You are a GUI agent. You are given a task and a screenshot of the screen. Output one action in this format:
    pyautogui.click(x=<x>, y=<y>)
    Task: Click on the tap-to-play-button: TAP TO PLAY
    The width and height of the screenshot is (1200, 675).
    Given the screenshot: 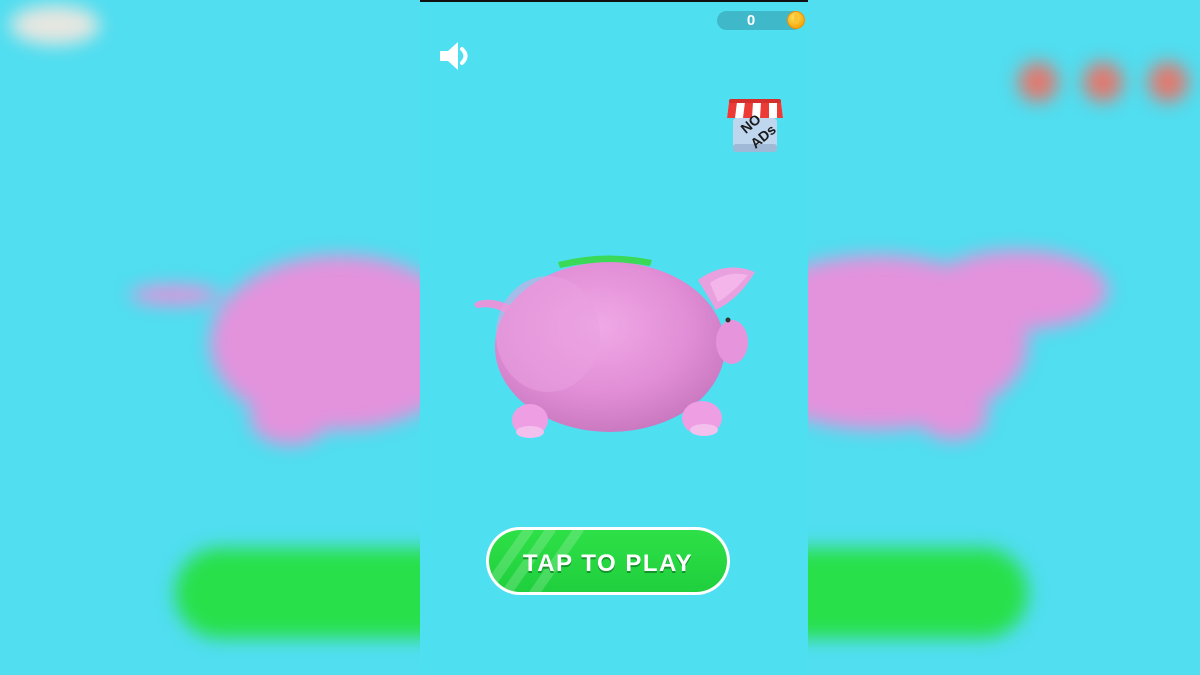 What is the action you would take?
    pyautogui.click(x=608, y=561)
    